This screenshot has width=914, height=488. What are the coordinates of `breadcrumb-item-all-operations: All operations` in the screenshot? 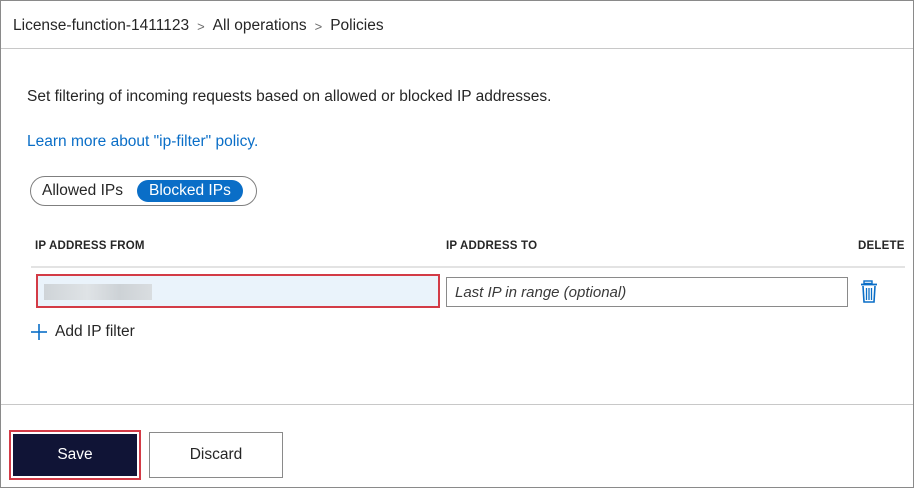 It's located at (260, 26).